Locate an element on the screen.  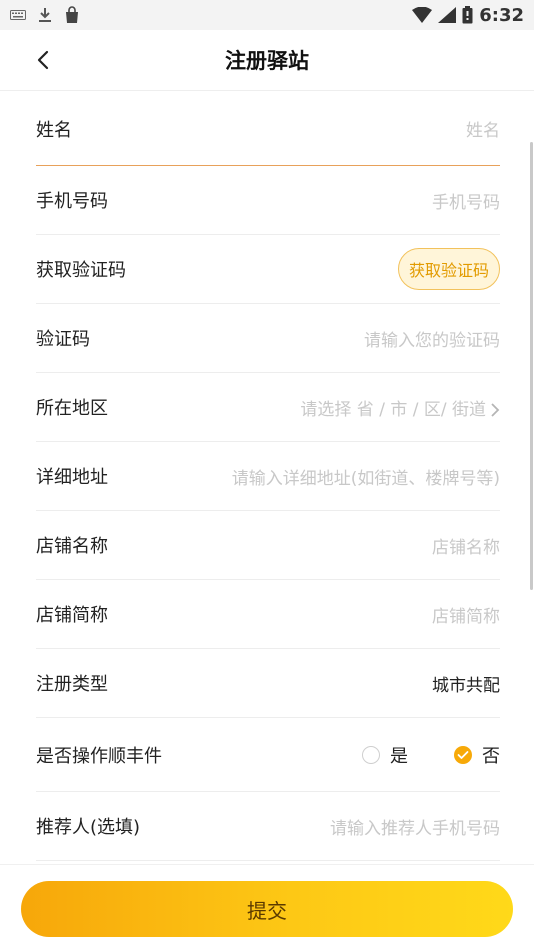
signal-icon is located at coordinates (447, 15).